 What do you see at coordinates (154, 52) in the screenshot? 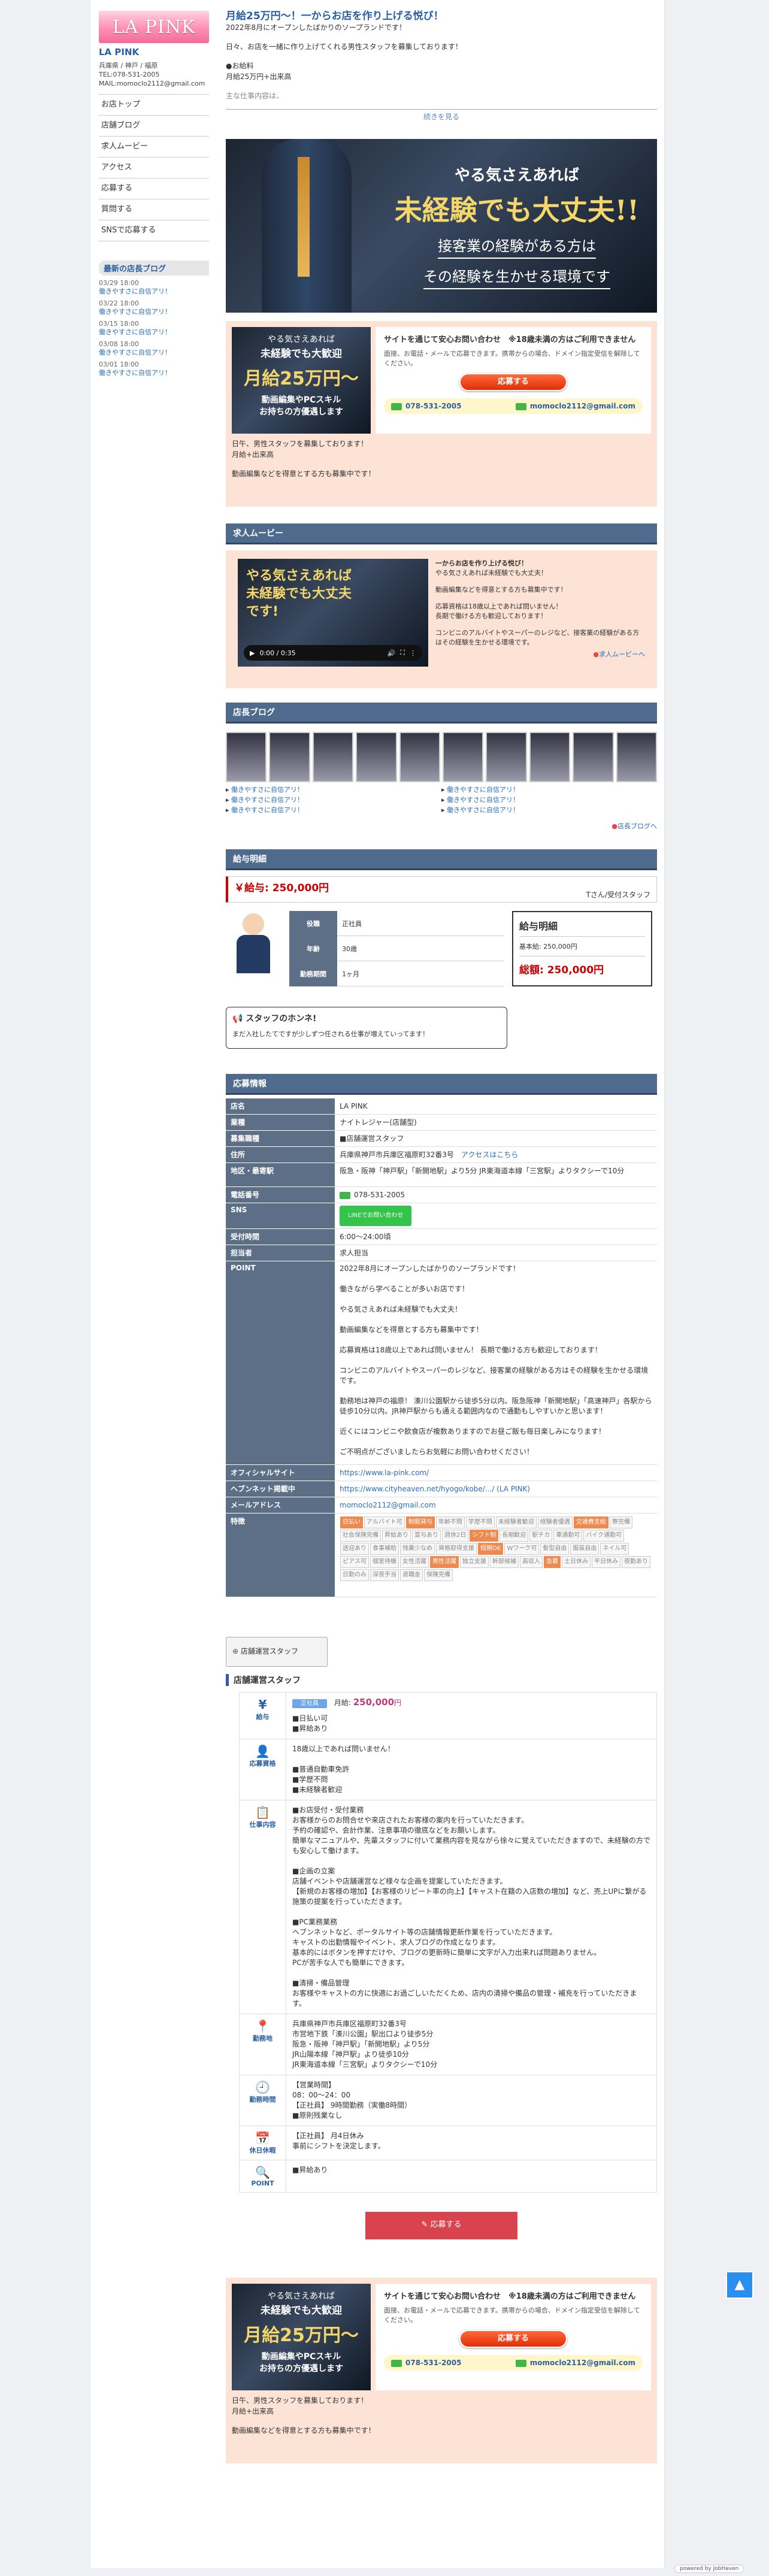
I see `shop-name: LA PINK` at bounding box center [154, 52].